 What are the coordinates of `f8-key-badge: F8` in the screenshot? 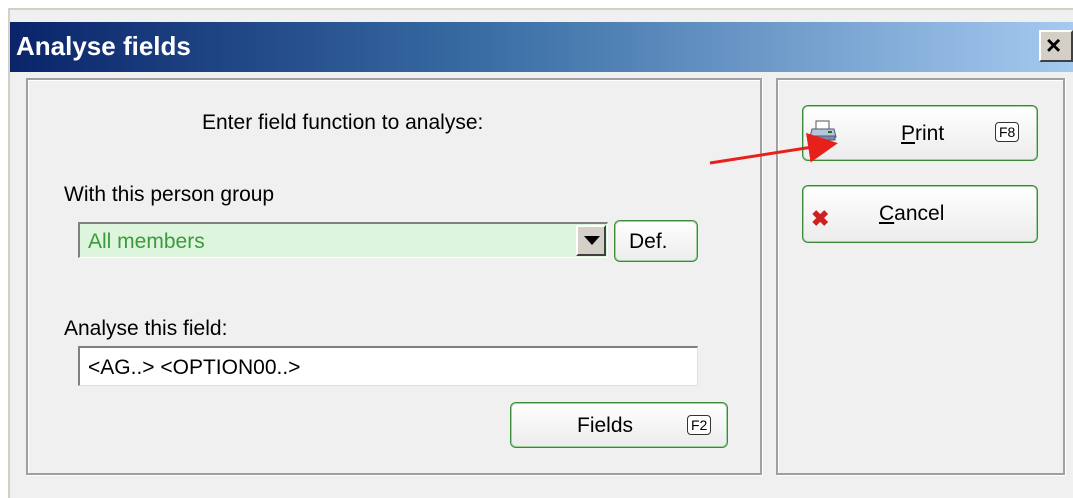 It's located at (1007, 132).